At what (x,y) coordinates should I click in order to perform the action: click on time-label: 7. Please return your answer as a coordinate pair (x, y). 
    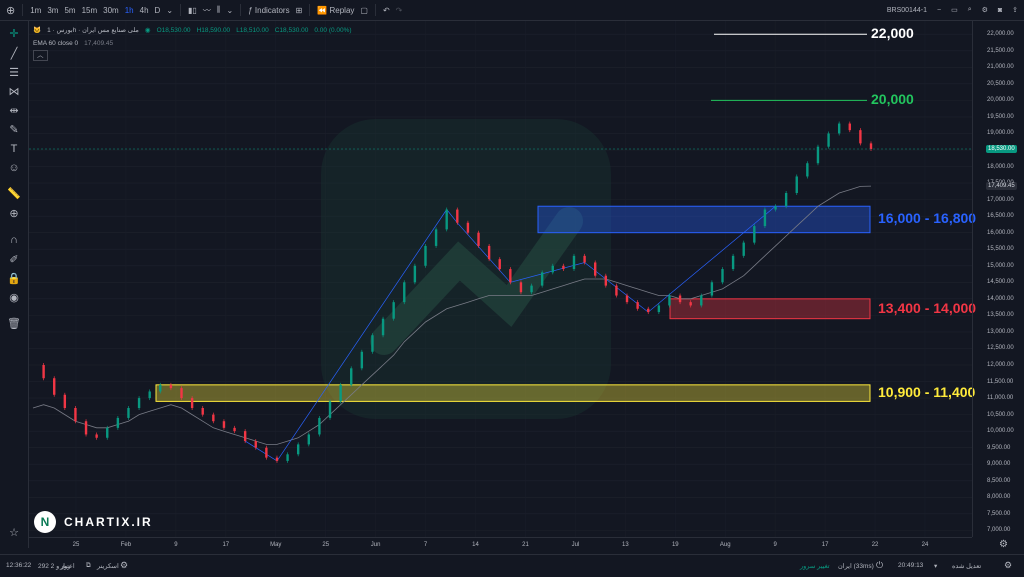
    Looking at the image, I should click on (425, 545).